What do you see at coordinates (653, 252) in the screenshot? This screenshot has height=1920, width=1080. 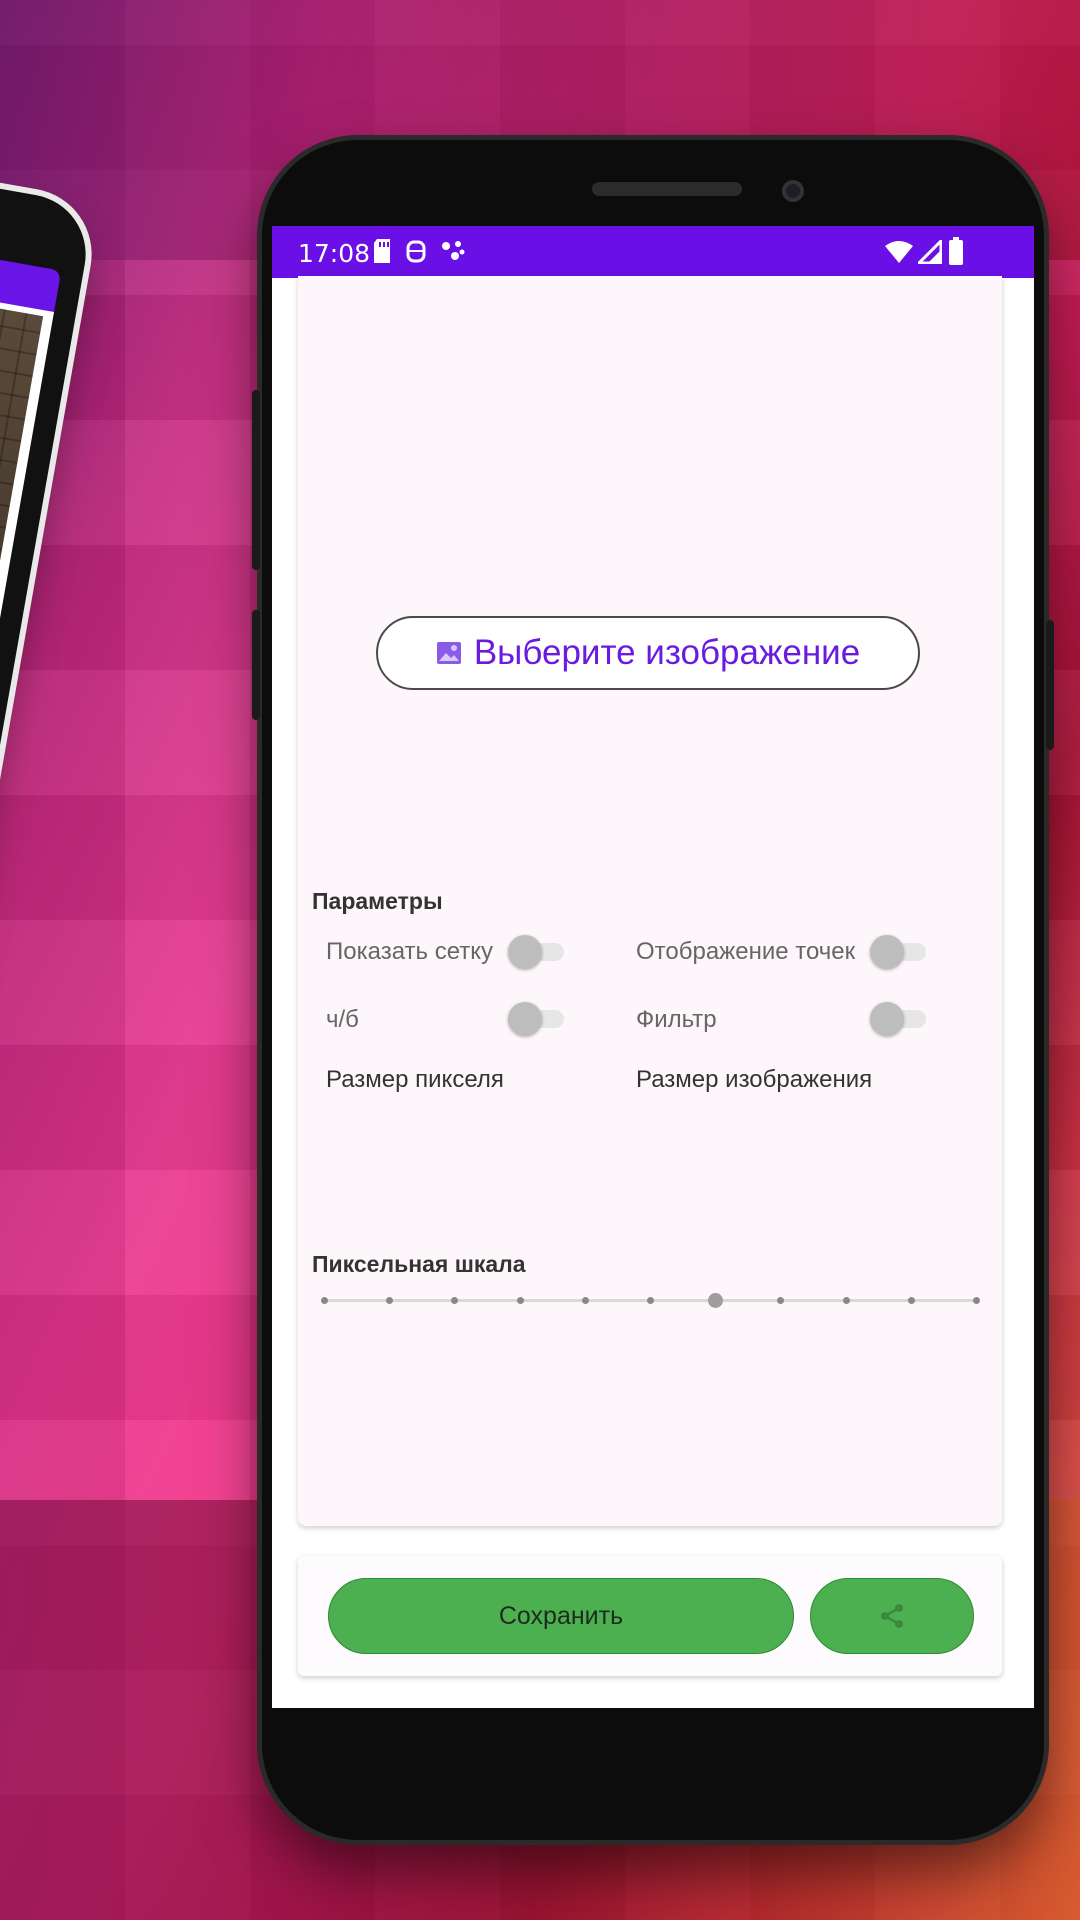 I see `status-bar: 17:08` at bounding box center [653, 252].